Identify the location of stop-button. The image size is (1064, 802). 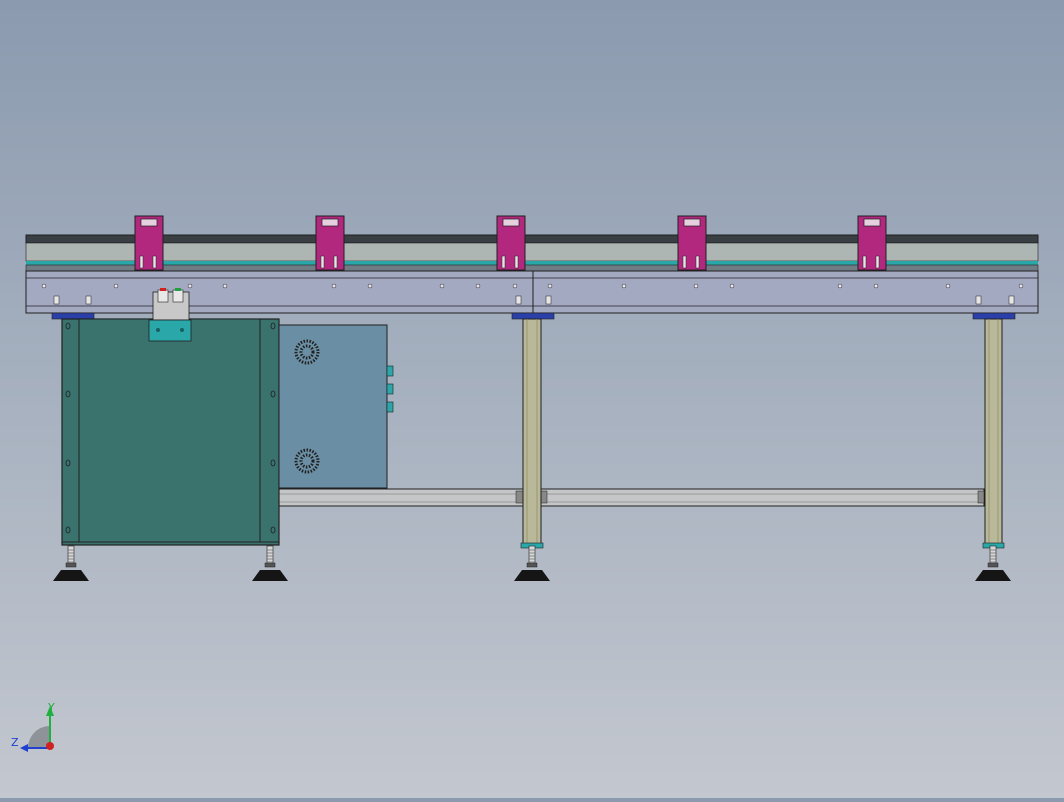
(163, 289).